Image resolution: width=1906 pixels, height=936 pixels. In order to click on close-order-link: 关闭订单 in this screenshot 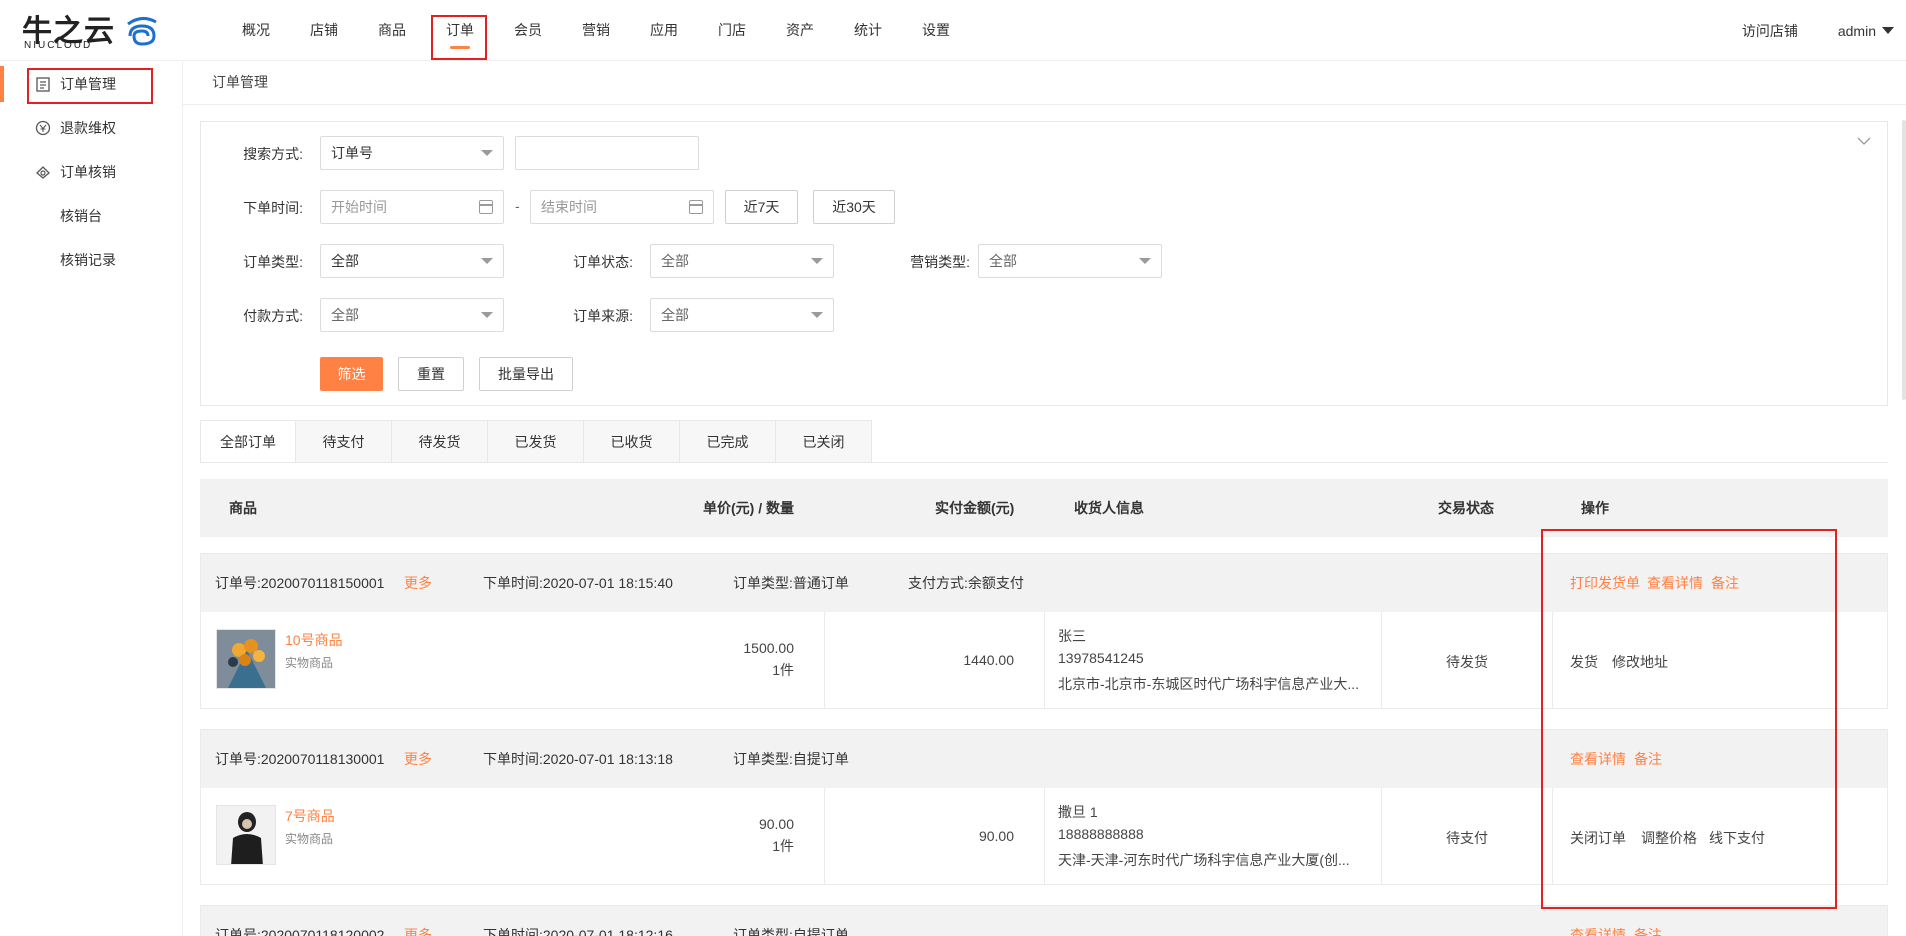, I will do `click(1598, 838)`.